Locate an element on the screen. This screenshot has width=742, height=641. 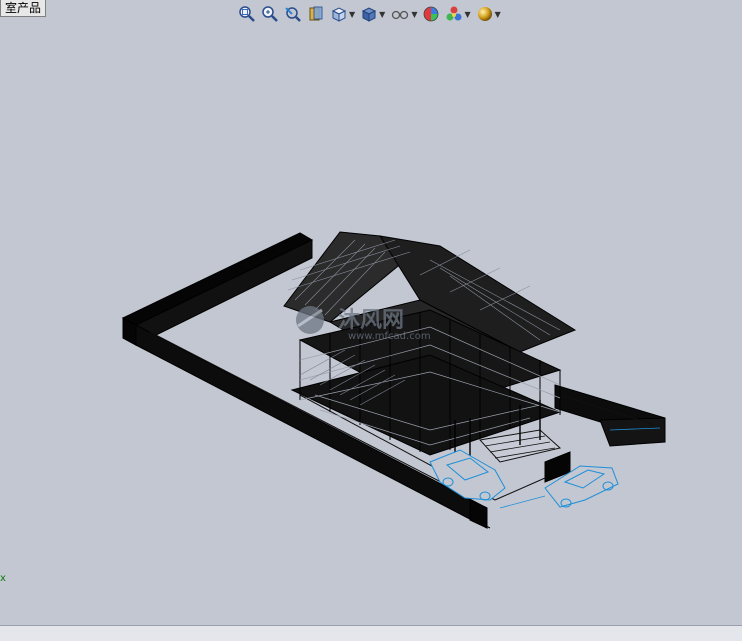
document-tab: 室产品 is located at coordinates (23, 8).